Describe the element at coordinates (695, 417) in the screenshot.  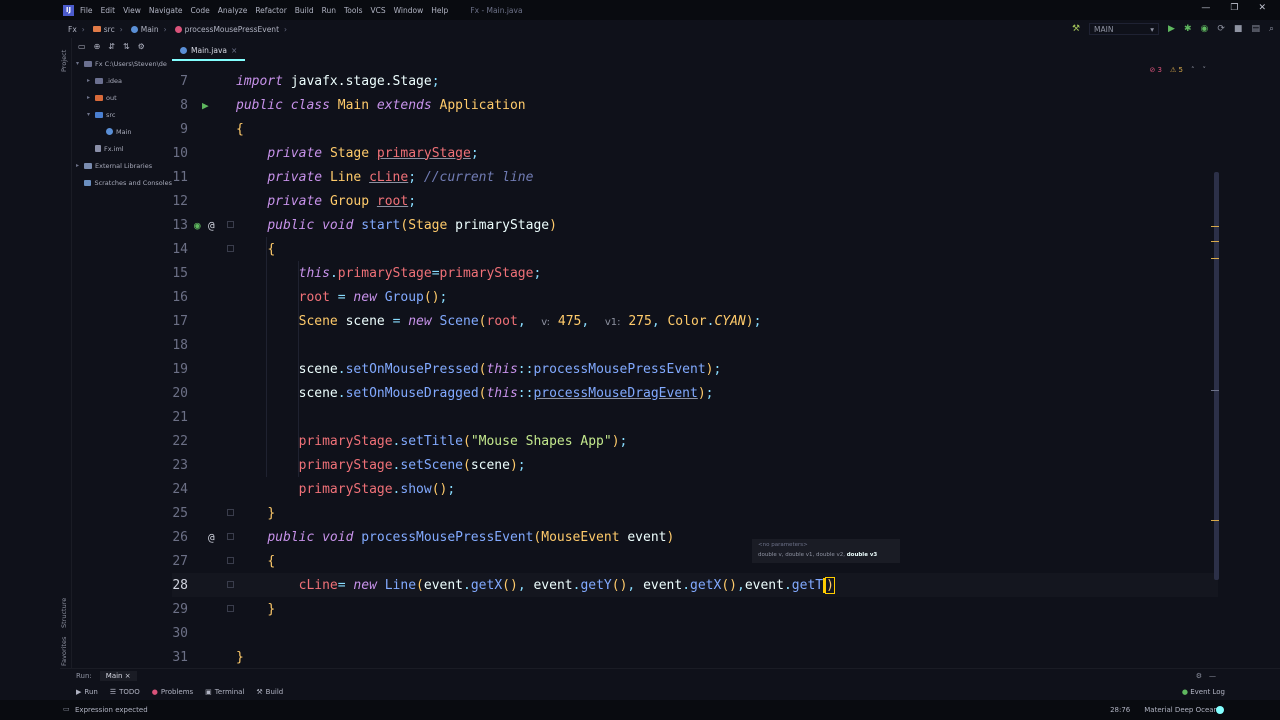
I see `code-line: 21` at that location.